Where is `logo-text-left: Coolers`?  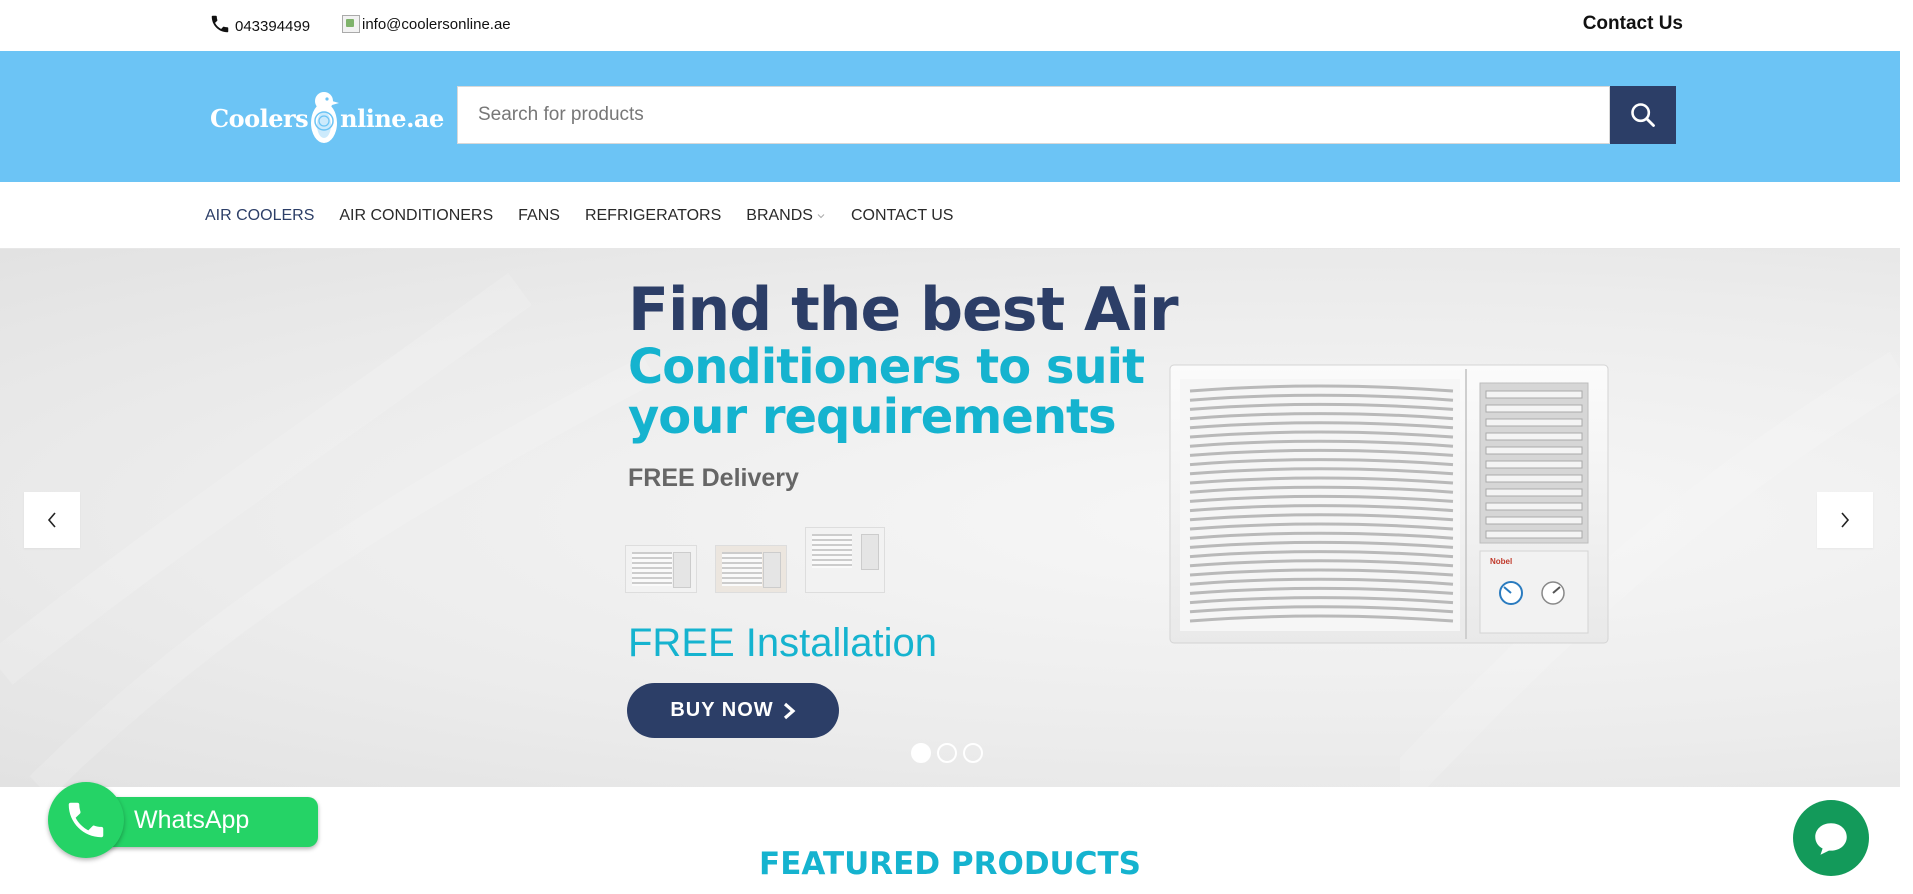 logo-text-left: Coolers is located at coordinates (259, 118).